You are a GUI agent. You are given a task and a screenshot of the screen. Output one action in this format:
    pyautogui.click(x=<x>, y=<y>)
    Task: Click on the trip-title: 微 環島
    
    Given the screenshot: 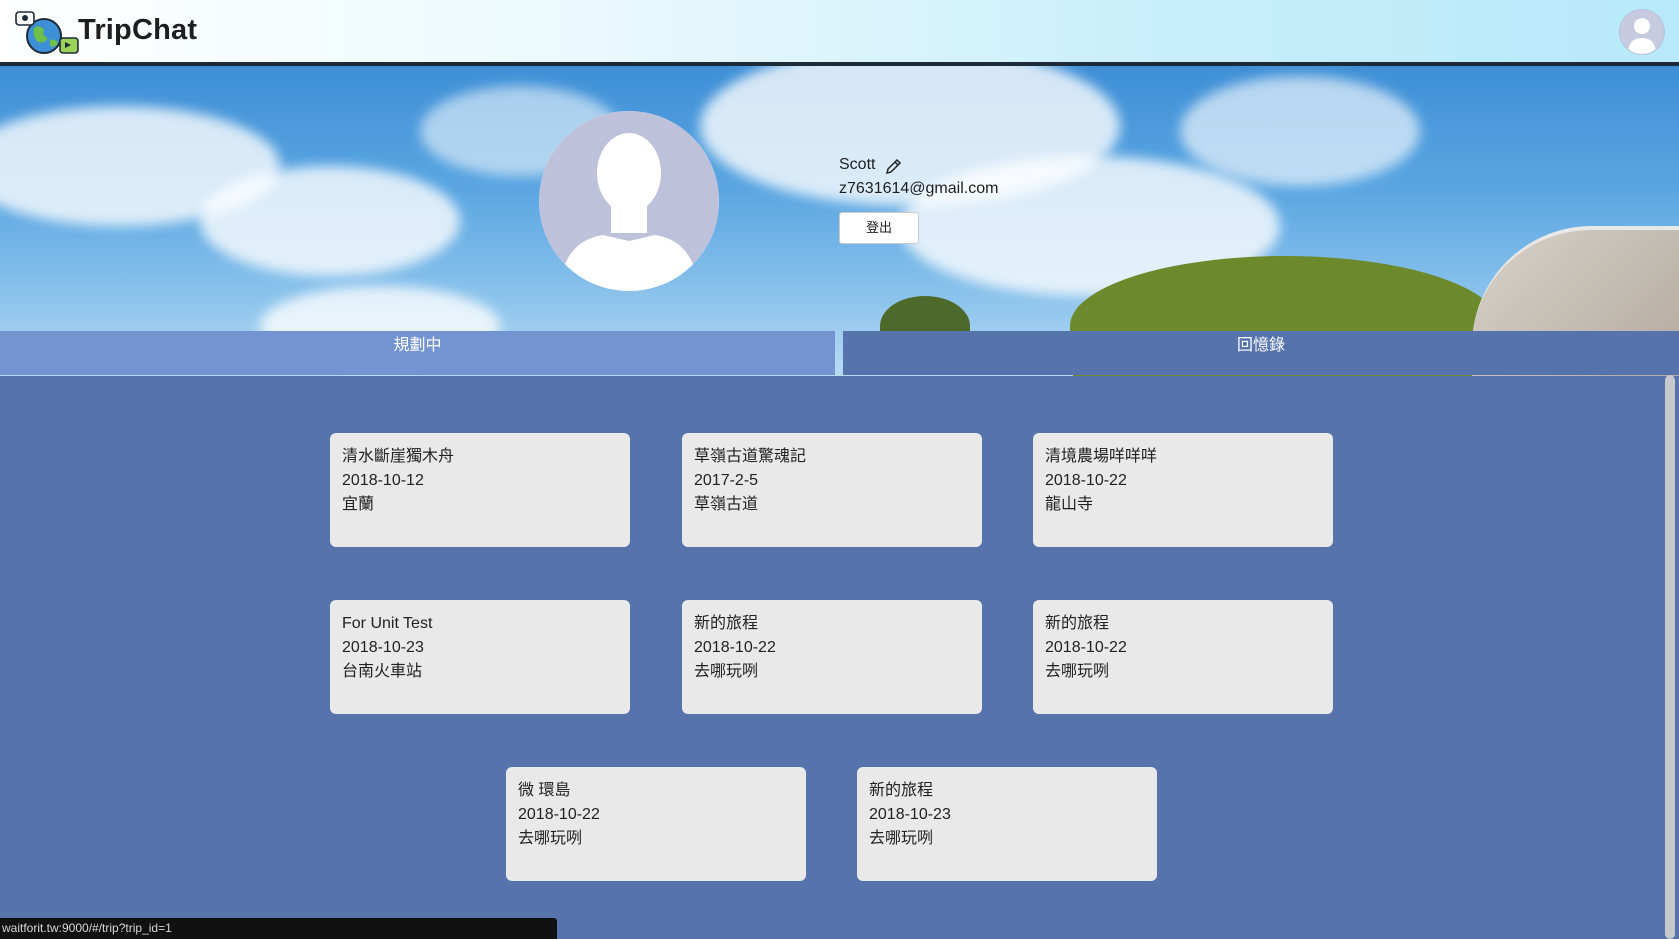 What is the action you would take?
    pyautogui.click(x=544, y=790)
    